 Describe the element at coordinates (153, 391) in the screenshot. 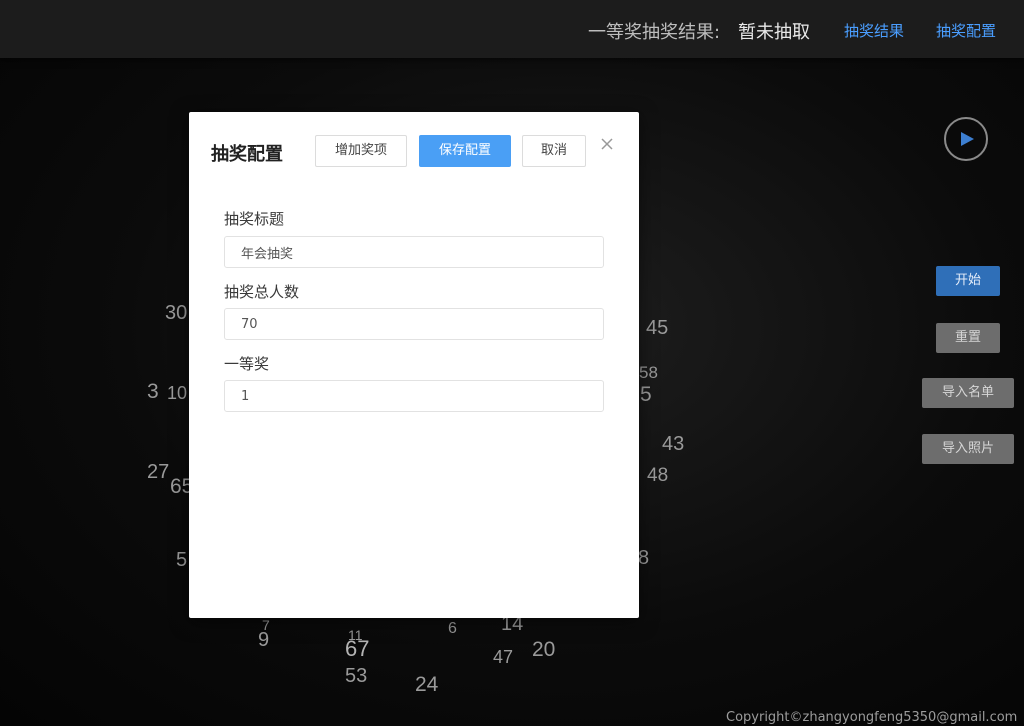

I see `number-ball: 3` at that location.